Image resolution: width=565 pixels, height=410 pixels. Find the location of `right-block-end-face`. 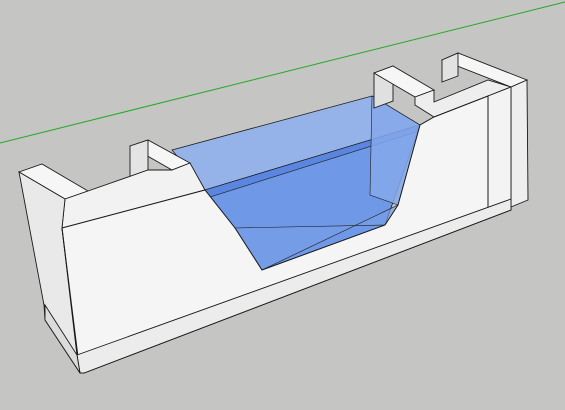

right-block-end-face is located at coordinates (499, 150).